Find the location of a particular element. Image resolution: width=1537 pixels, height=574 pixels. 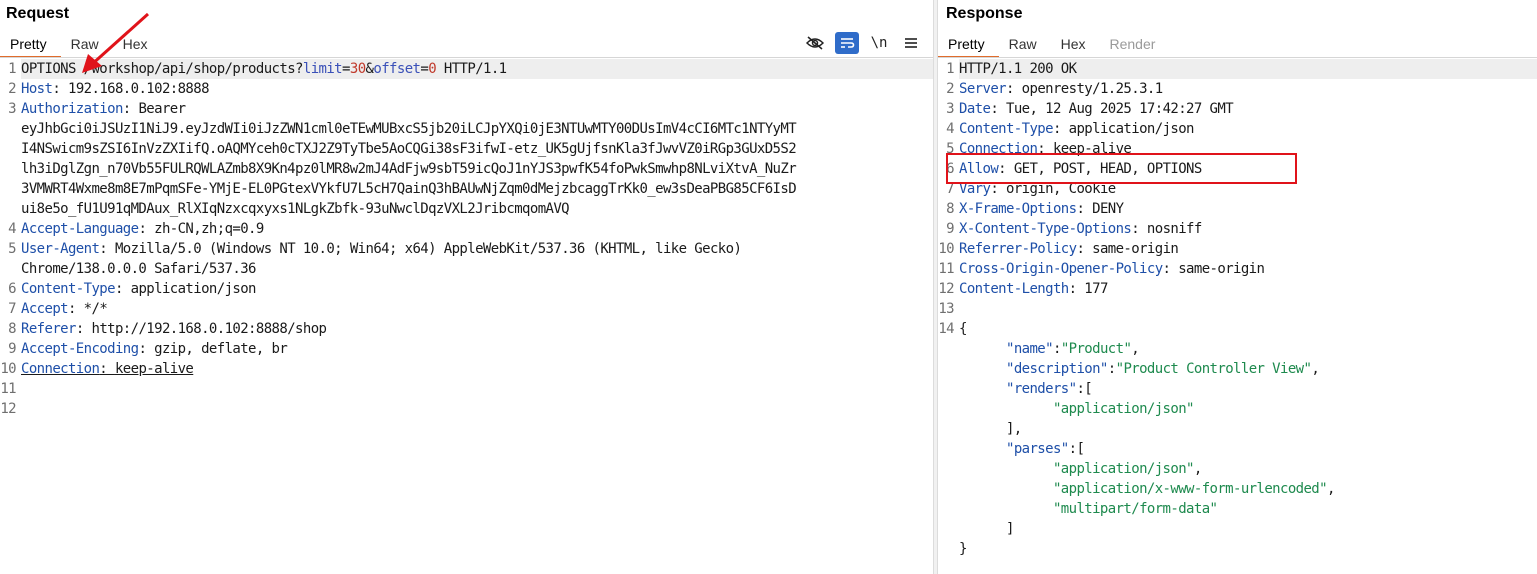

json-line: "application/x-www-form-urlencoded", is located at coordinates (1193, 489).